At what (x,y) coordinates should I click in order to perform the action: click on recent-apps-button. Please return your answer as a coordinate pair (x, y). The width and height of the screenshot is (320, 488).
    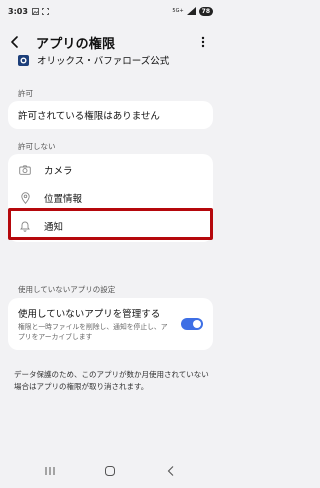
    Looking at the image, I should click on (50, 471).